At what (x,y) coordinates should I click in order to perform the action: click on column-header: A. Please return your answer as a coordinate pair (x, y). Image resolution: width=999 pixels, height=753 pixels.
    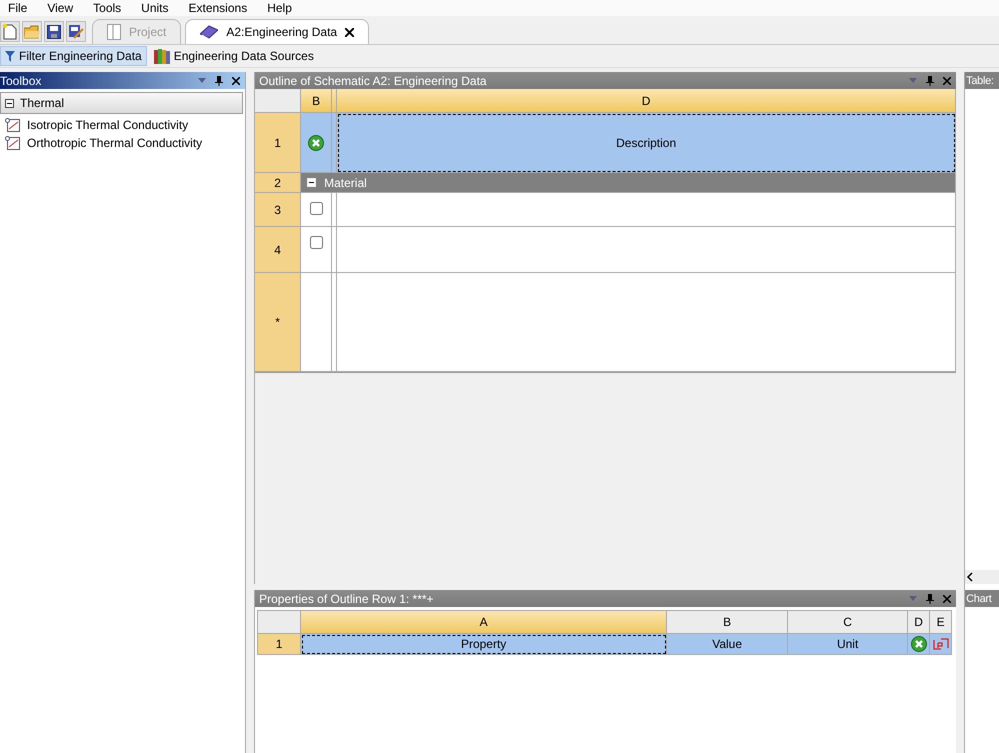
    Looking at the image, I should click on (484, 622).